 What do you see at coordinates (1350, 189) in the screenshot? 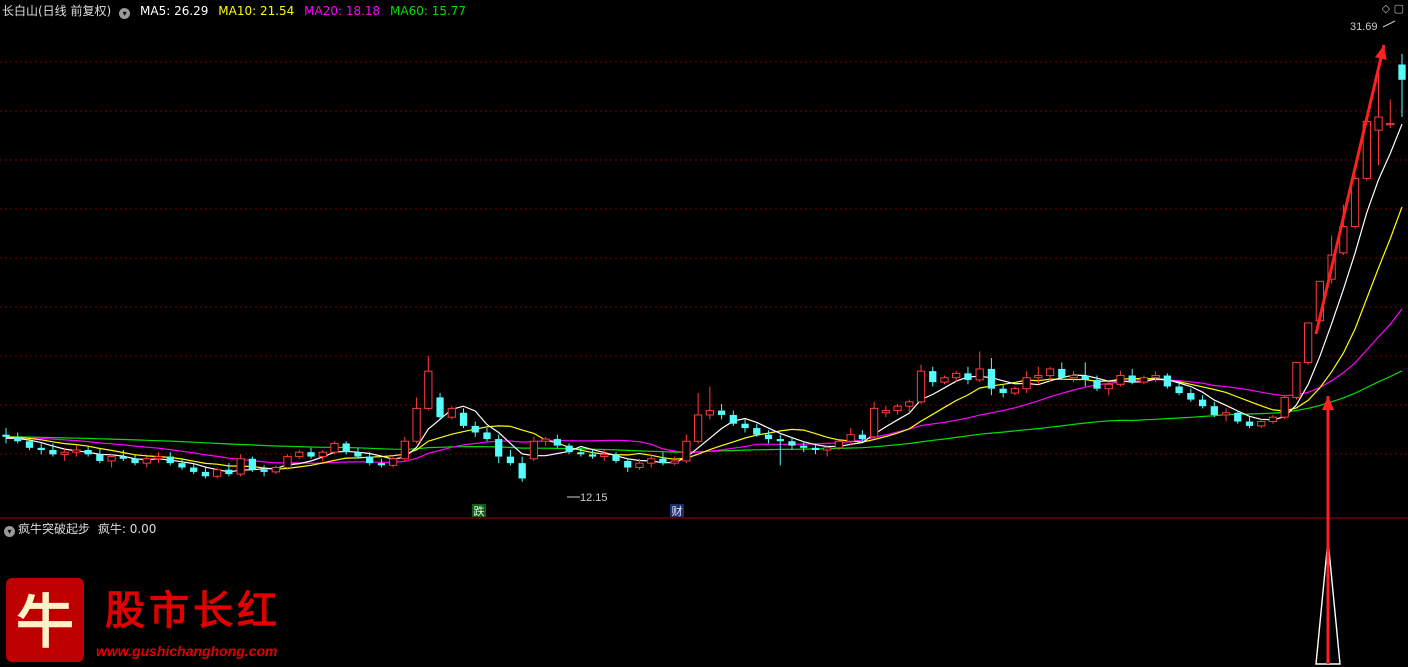
I see `diagonal-arrow` at bounding box center [1350, 189].